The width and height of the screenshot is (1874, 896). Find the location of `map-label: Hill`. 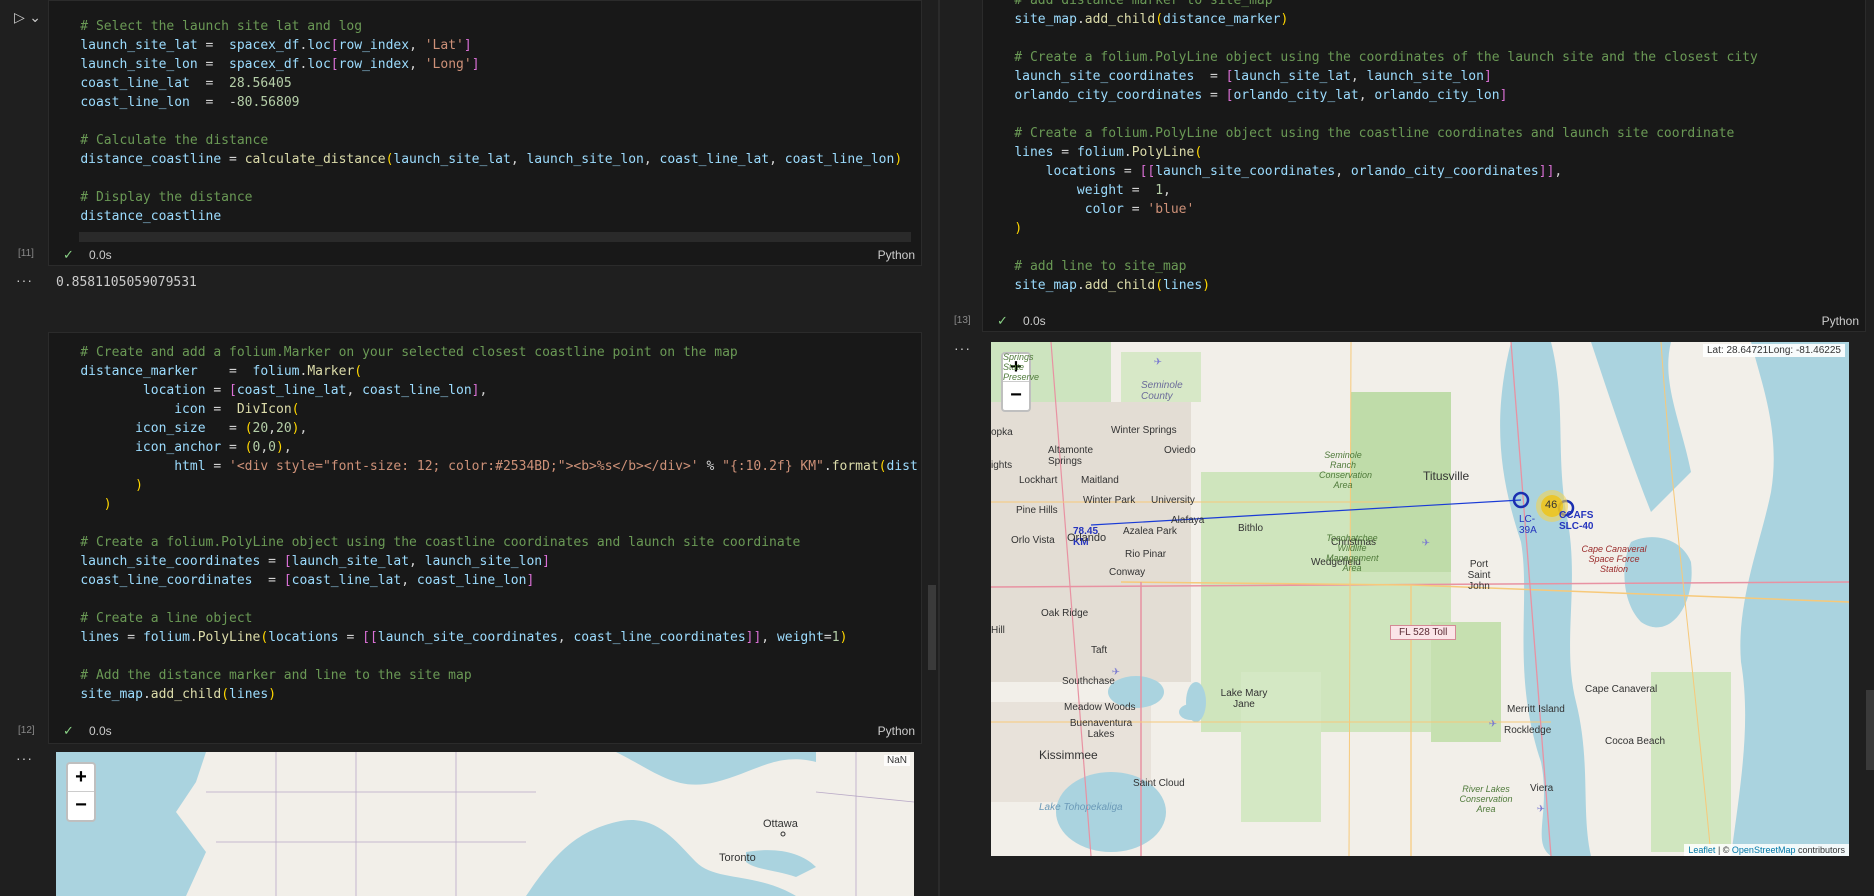

map-label: Hill is located at coordinates (998, 630).